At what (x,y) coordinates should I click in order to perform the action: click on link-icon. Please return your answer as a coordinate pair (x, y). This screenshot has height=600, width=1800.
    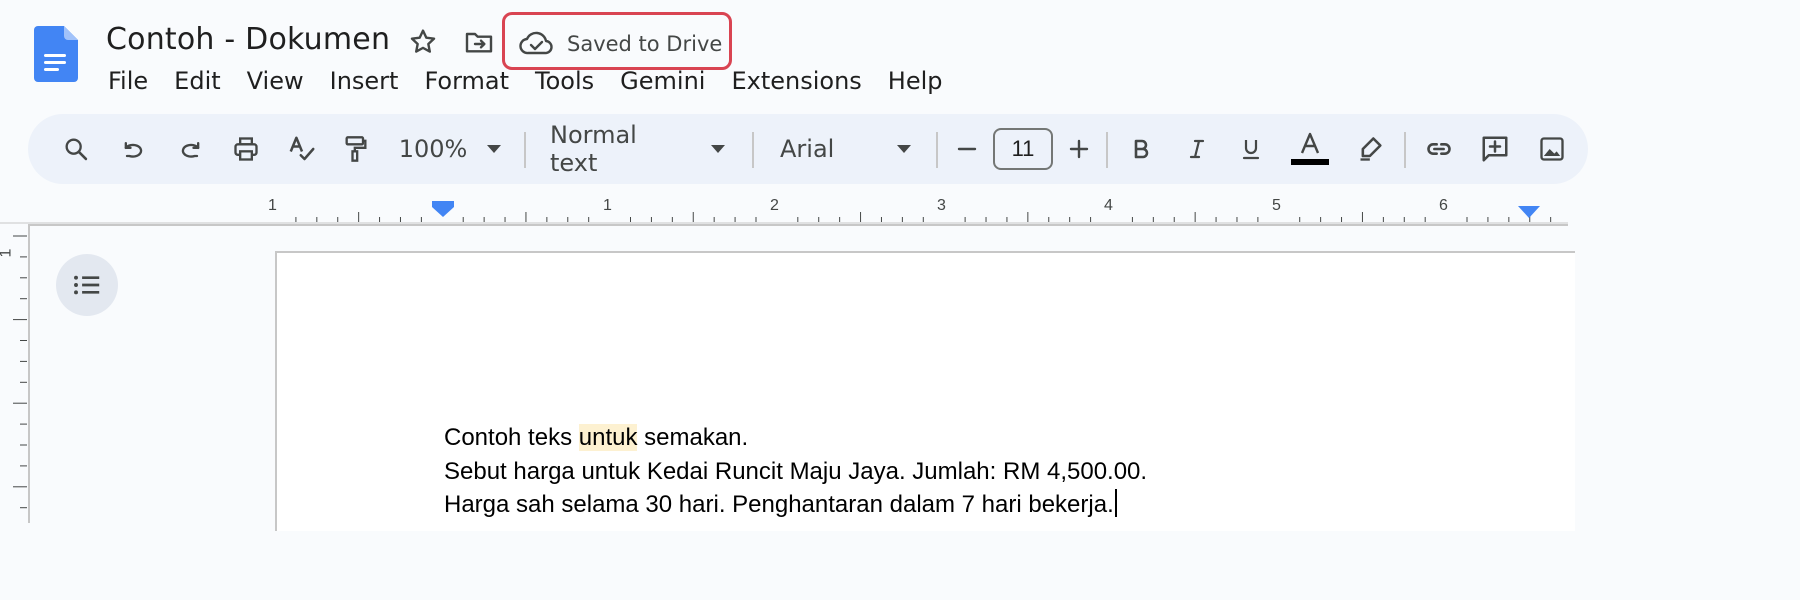
    Looking at the image, I should click on (1439, 149).